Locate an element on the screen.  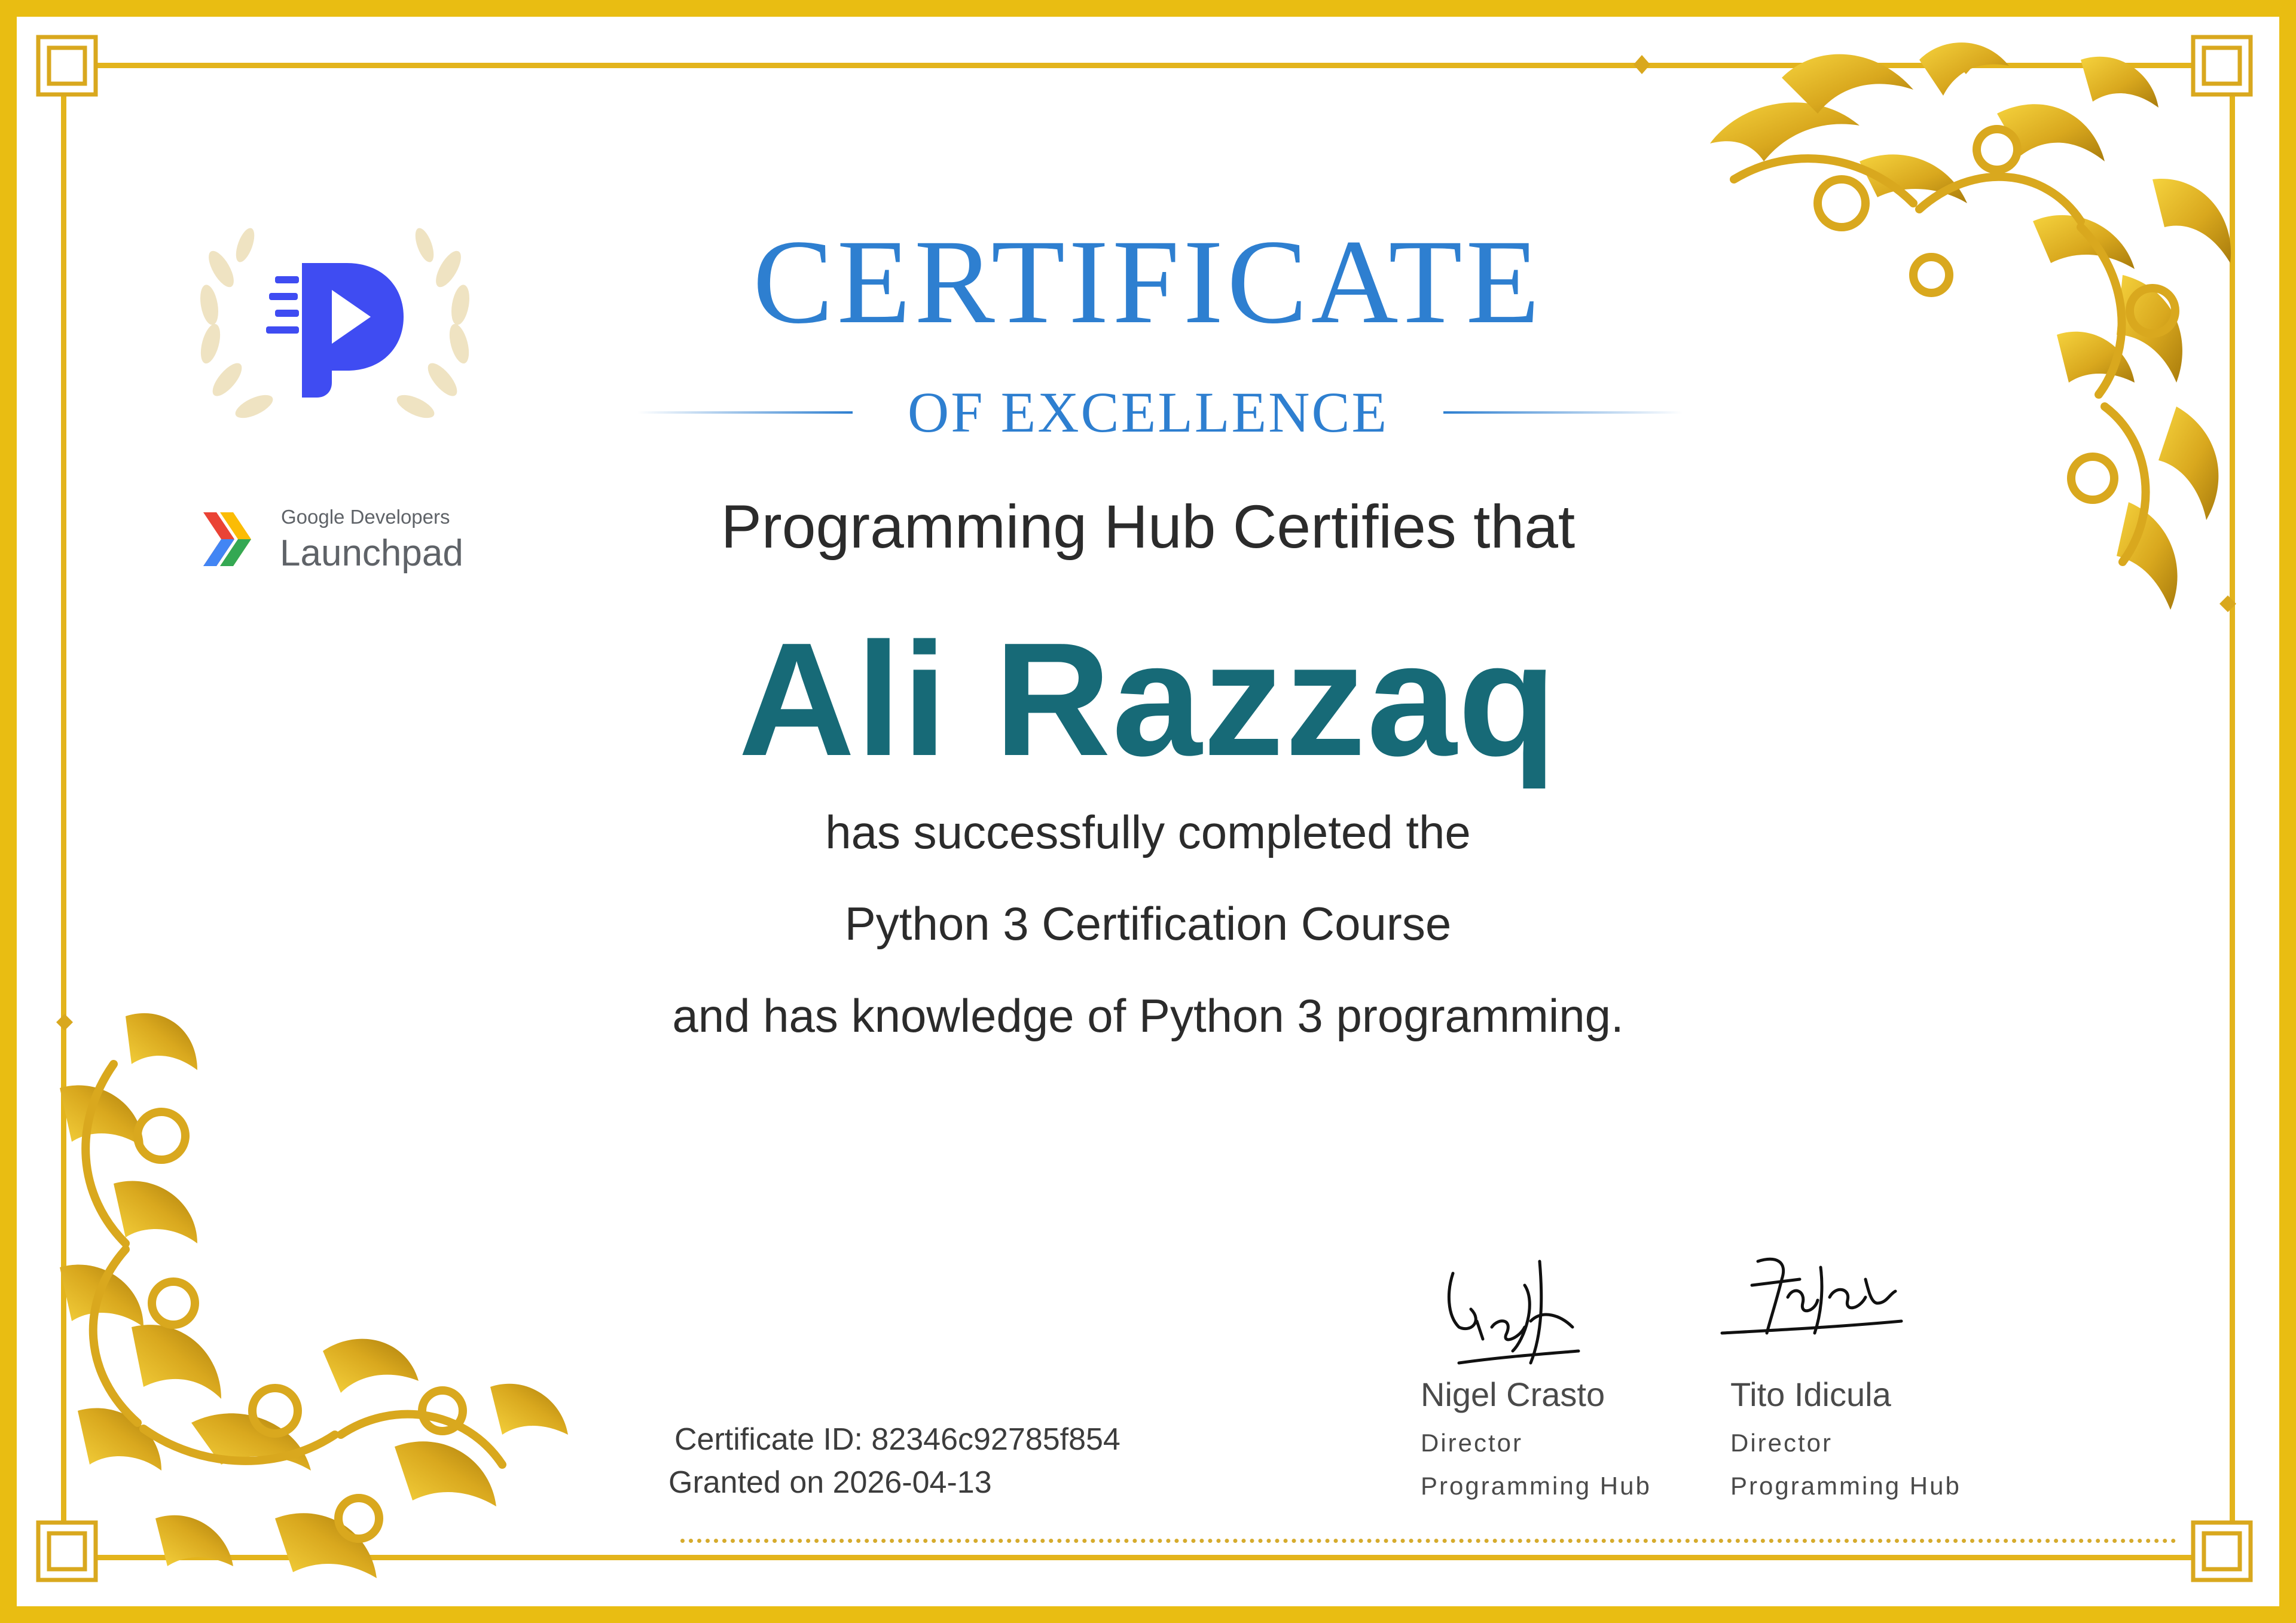
signatory-2-org: Programming Hub is located at coordinates (1845, 1486).